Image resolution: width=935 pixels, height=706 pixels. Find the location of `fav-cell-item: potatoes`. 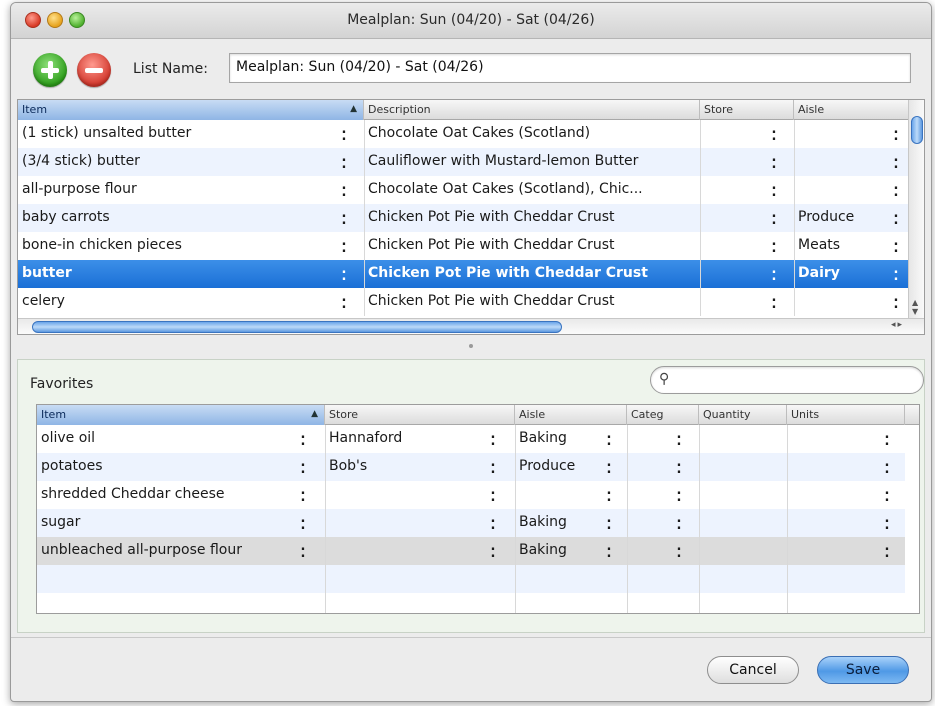

fav-cell-item: potatoes is located at coordinates (168, 467).